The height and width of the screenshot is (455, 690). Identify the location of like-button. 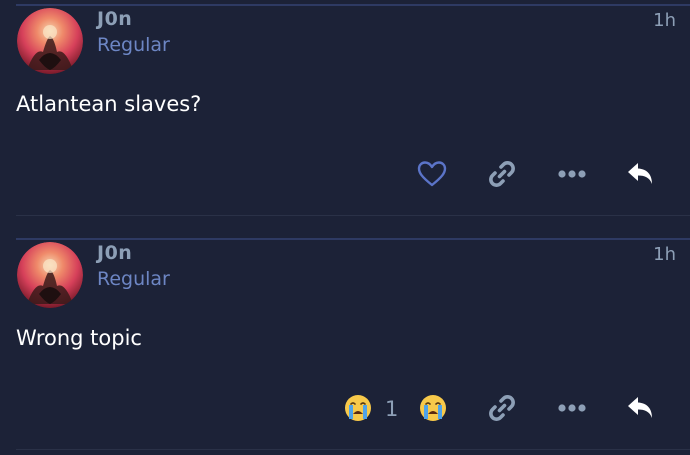
(432, 174).